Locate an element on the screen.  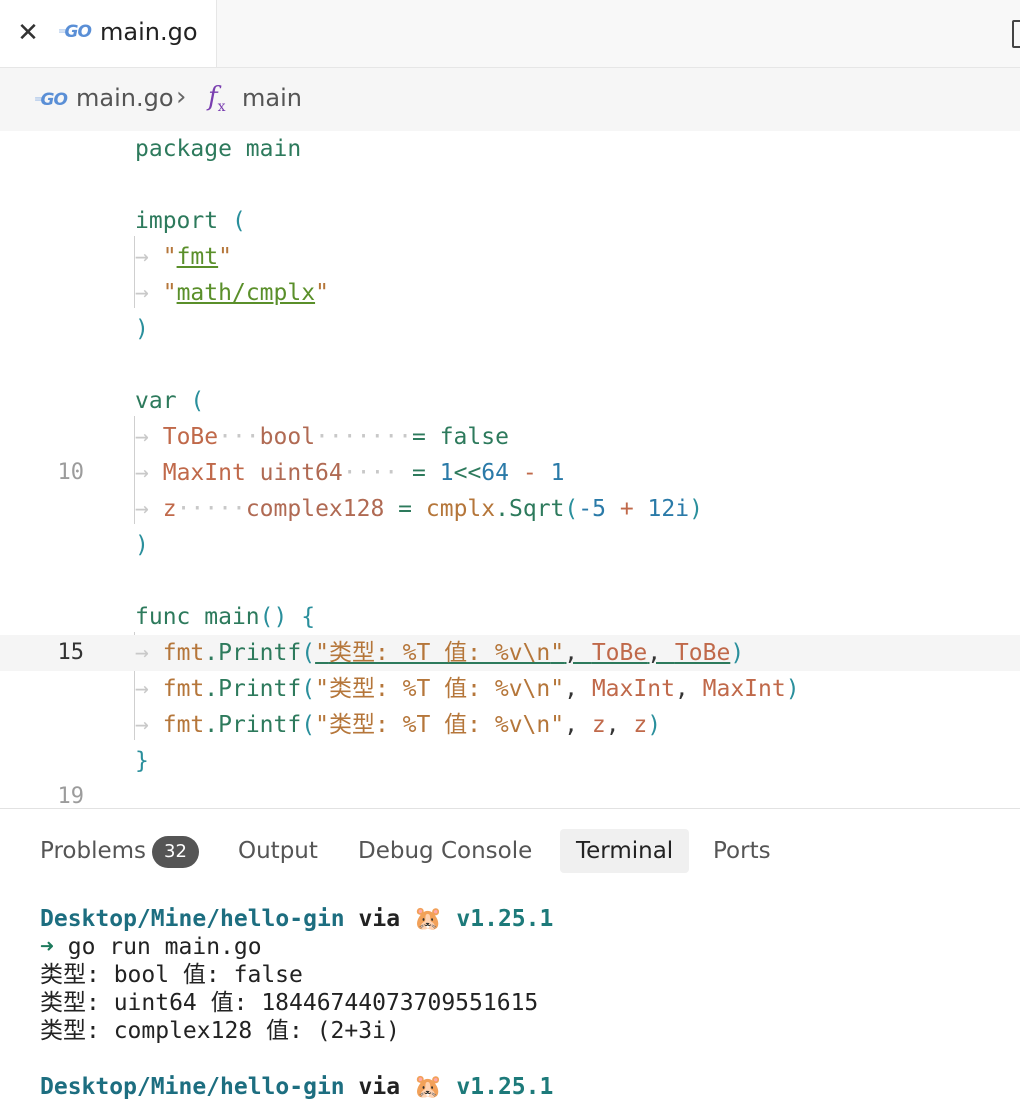
chevron-right-icon: › is located at coordinates (181, 97).